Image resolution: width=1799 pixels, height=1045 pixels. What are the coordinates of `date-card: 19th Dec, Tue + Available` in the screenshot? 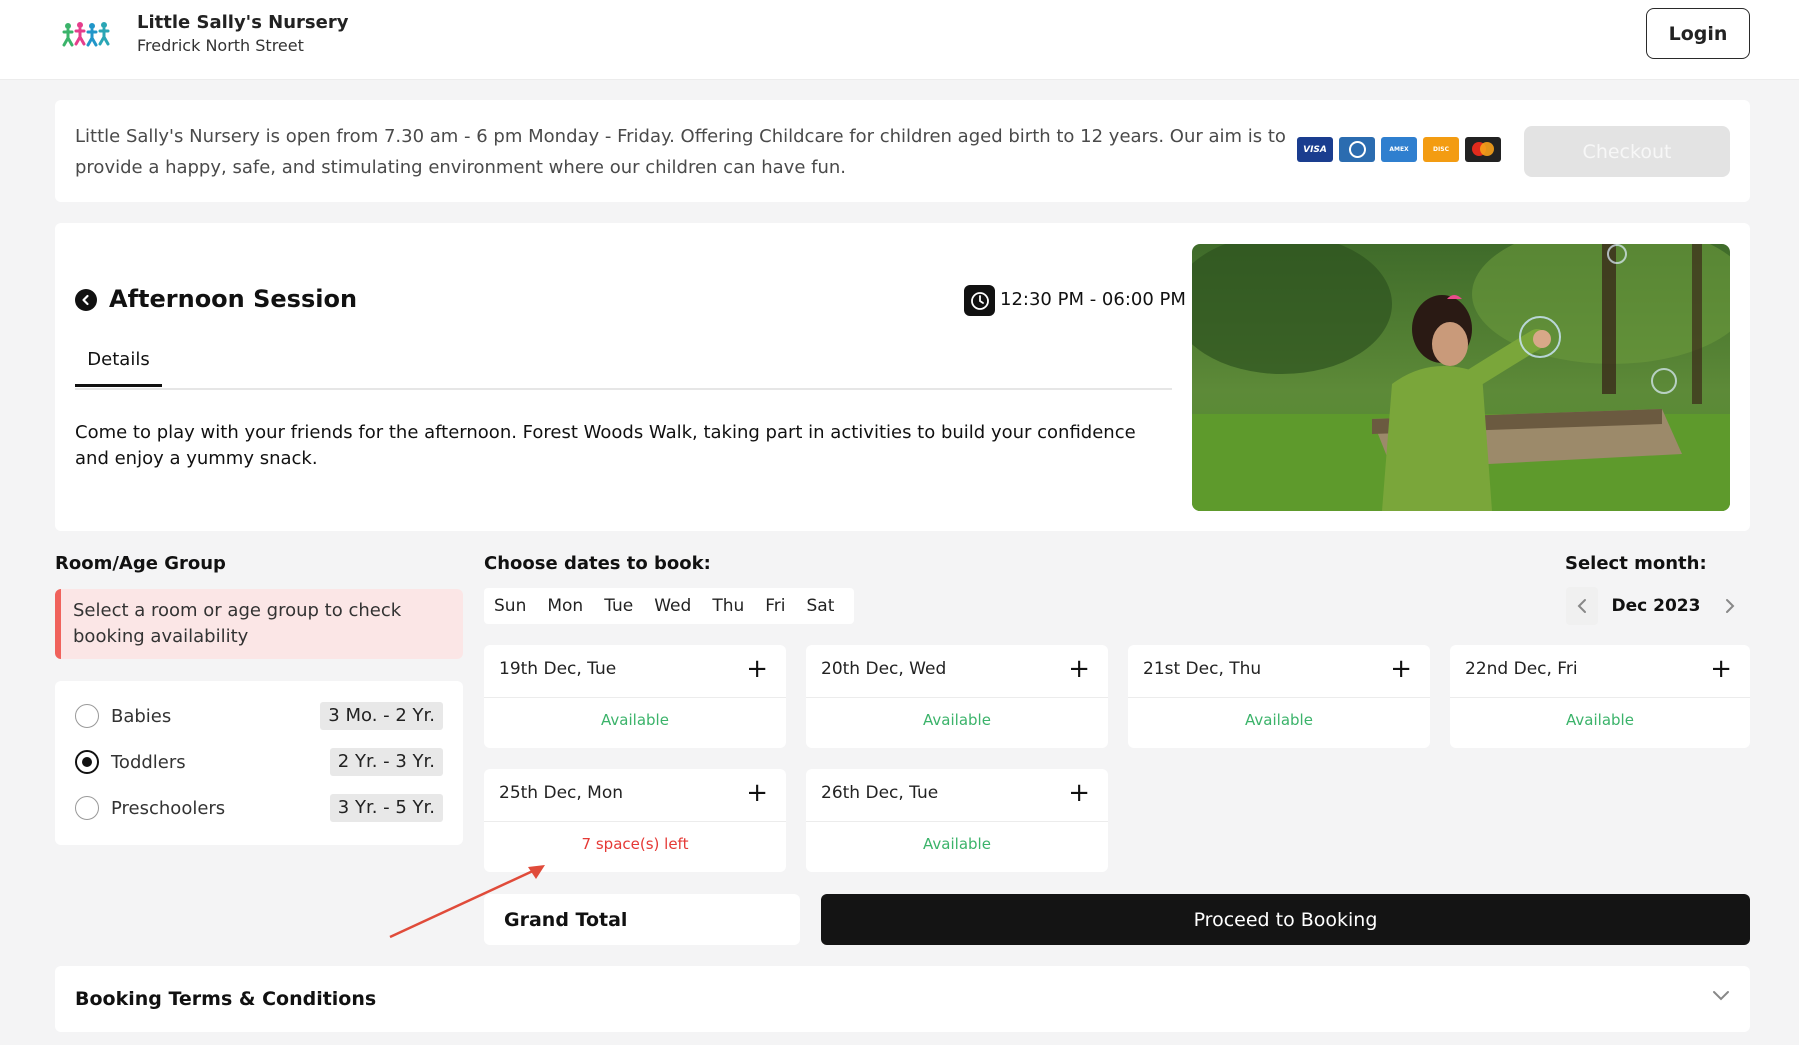 It's located at (635, 696).